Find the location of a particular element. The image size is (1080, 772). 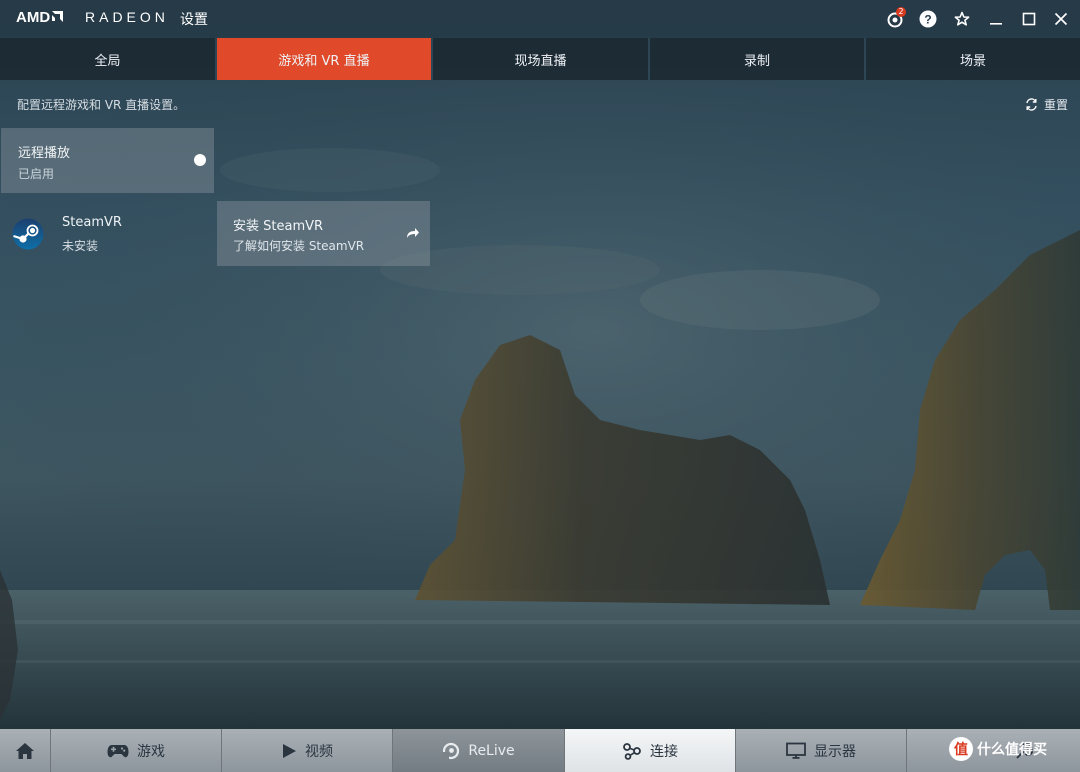

nav-video: 视频 is located at coordinates (307, 750).